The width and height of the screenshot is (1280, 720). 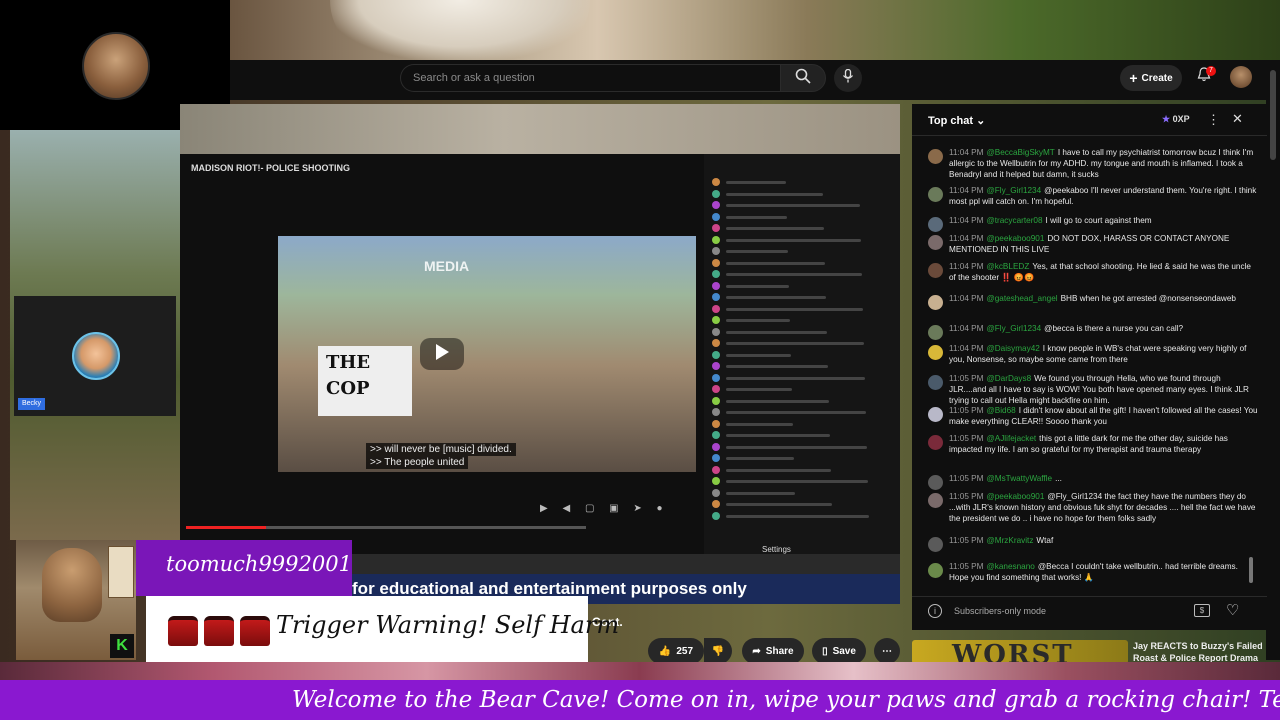 I want to click on dislike-button: 👎, so click(x=718, y=651).